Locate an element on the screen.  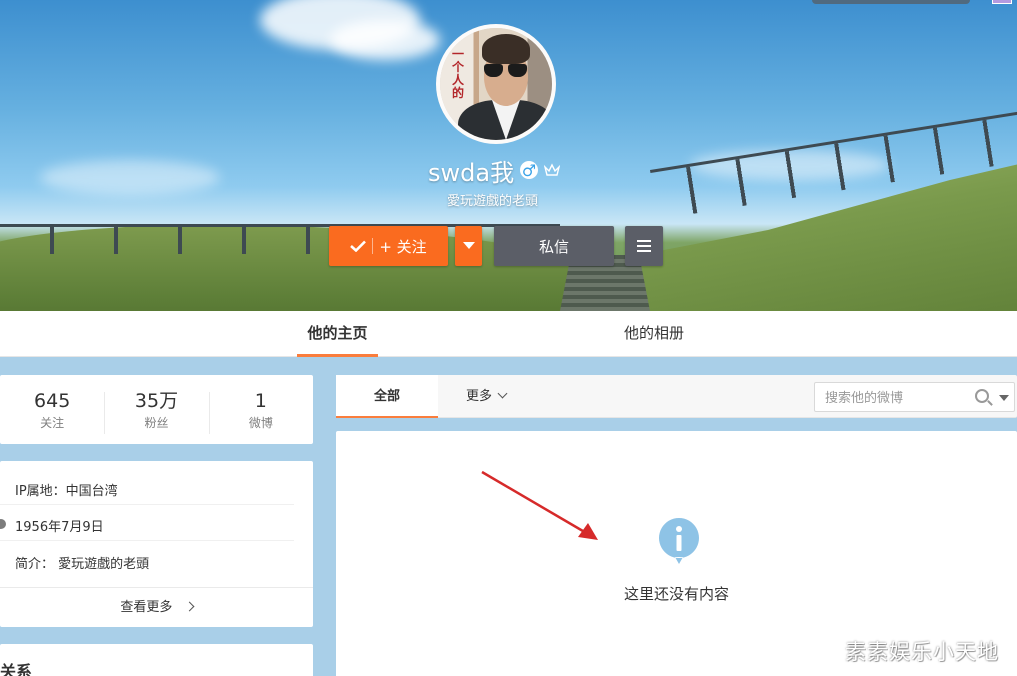
tab-home: 他的主页 is located at coordinates (337, 334).